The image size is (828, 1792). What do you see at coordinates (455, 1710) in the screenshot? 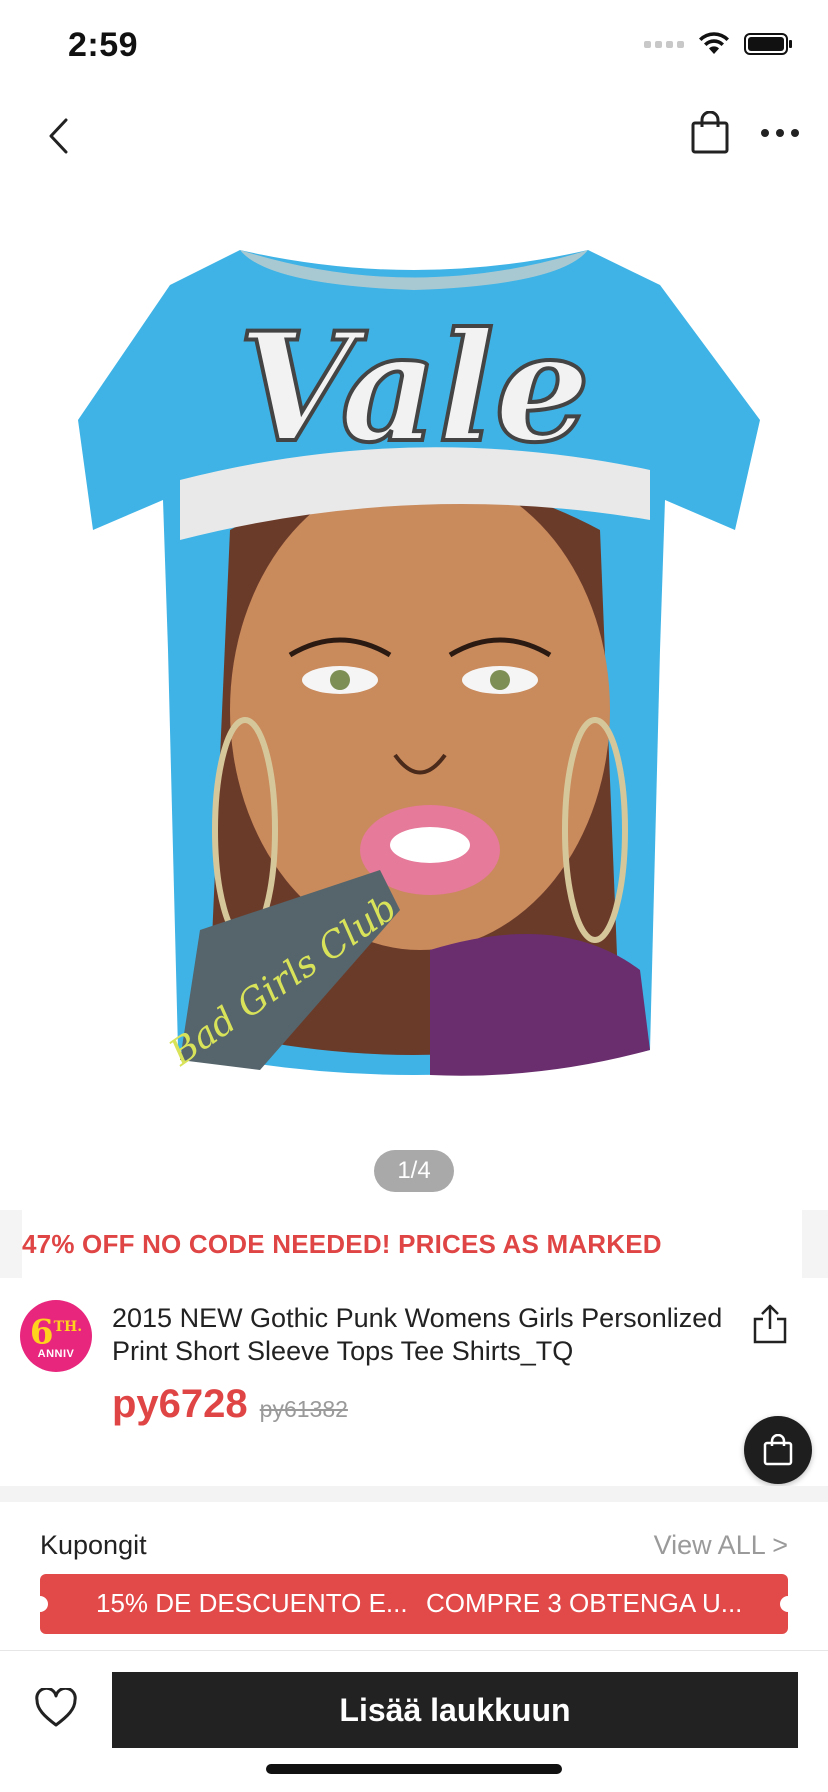
I see `add-to-bag-button: Lisää laukkuun` at bounding box center [455, 1710].